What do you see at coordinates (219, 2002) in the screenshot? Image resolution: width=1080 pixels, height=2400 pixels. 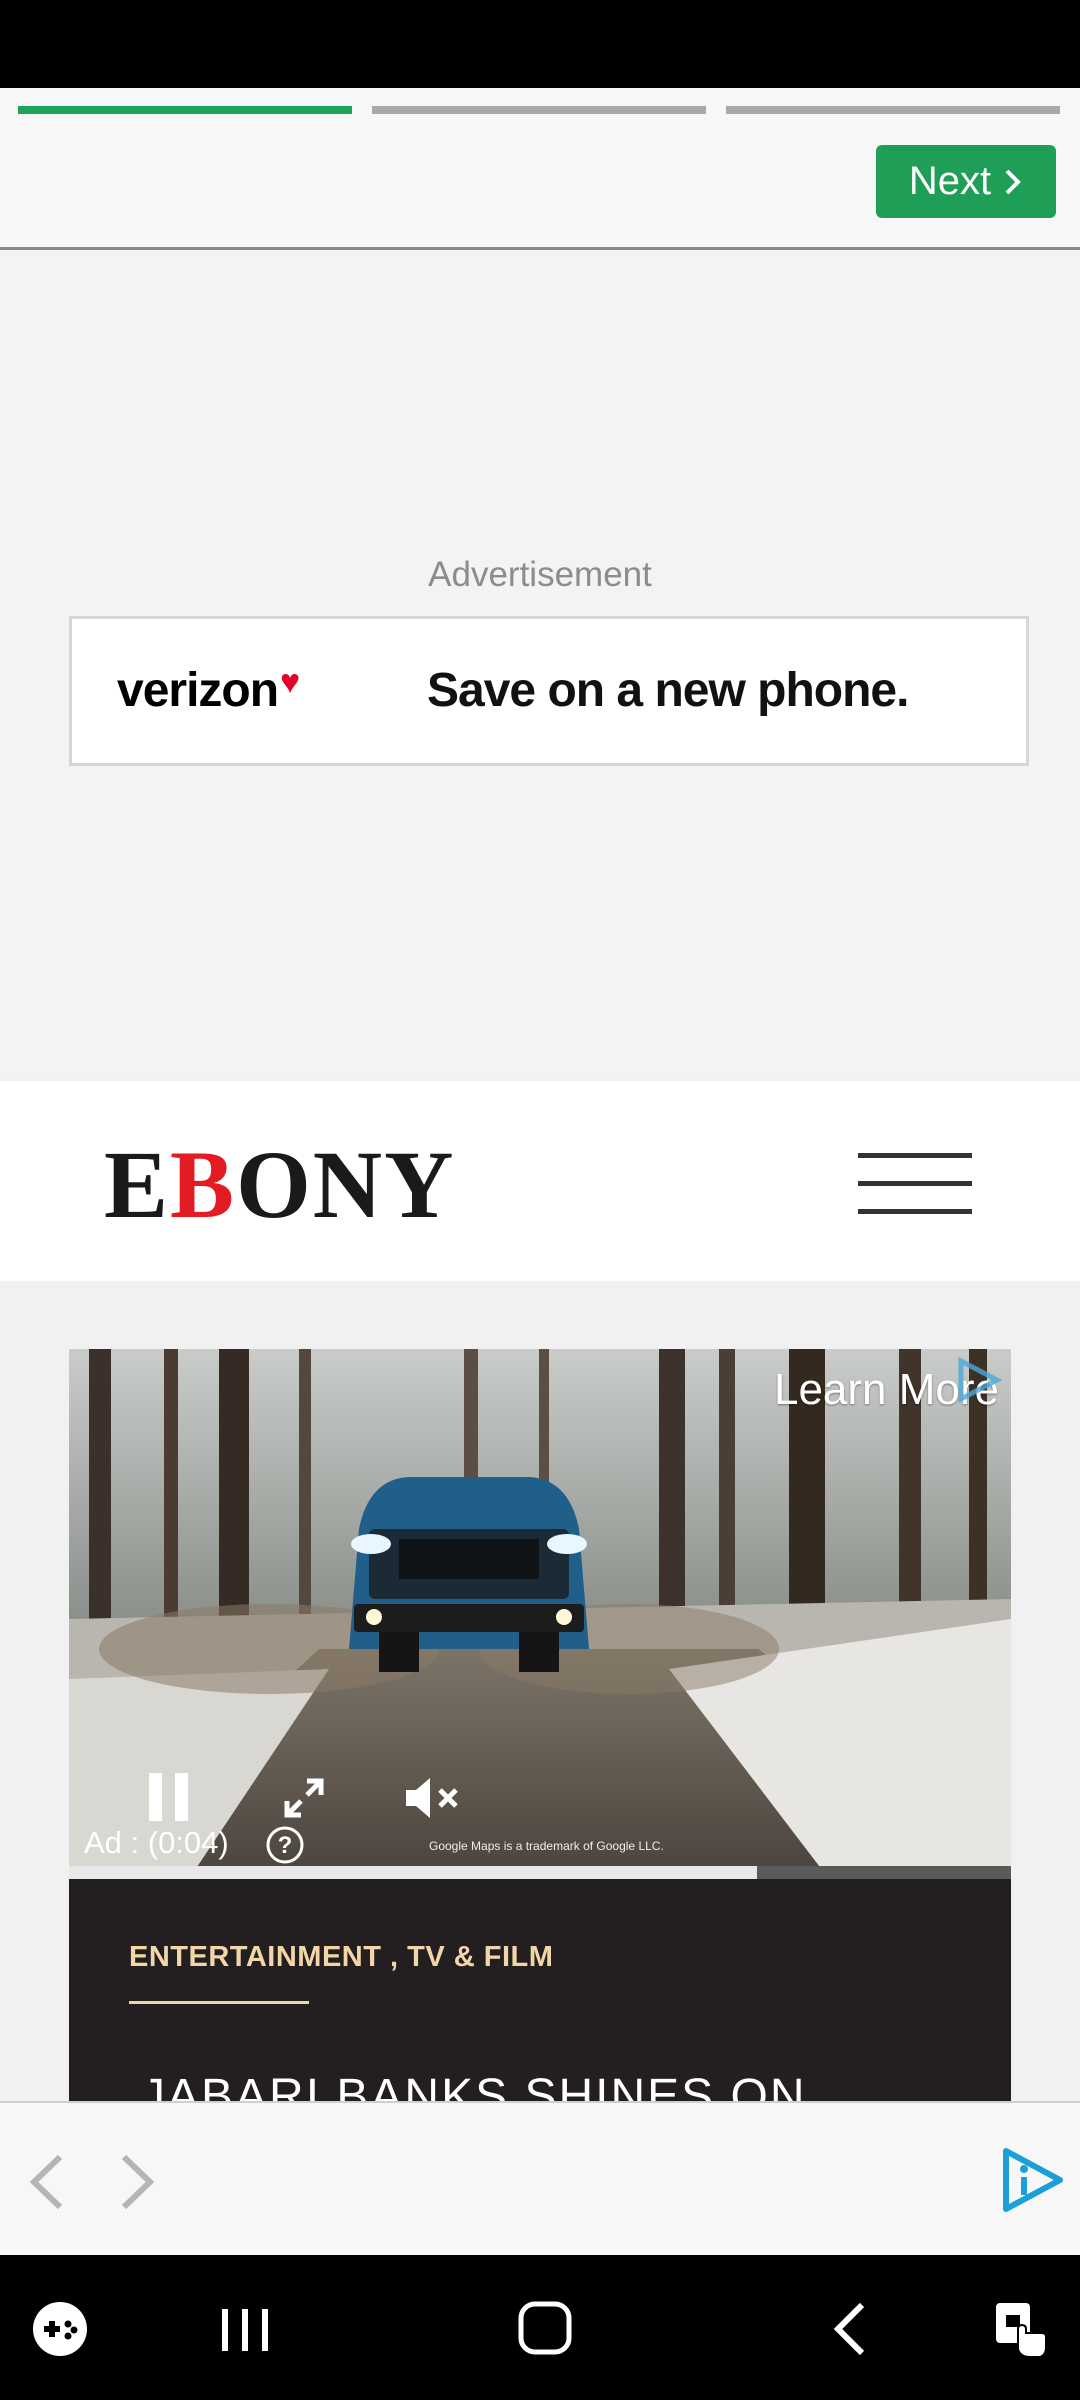 I see `category-underline` at bounding box center [219, 2002].